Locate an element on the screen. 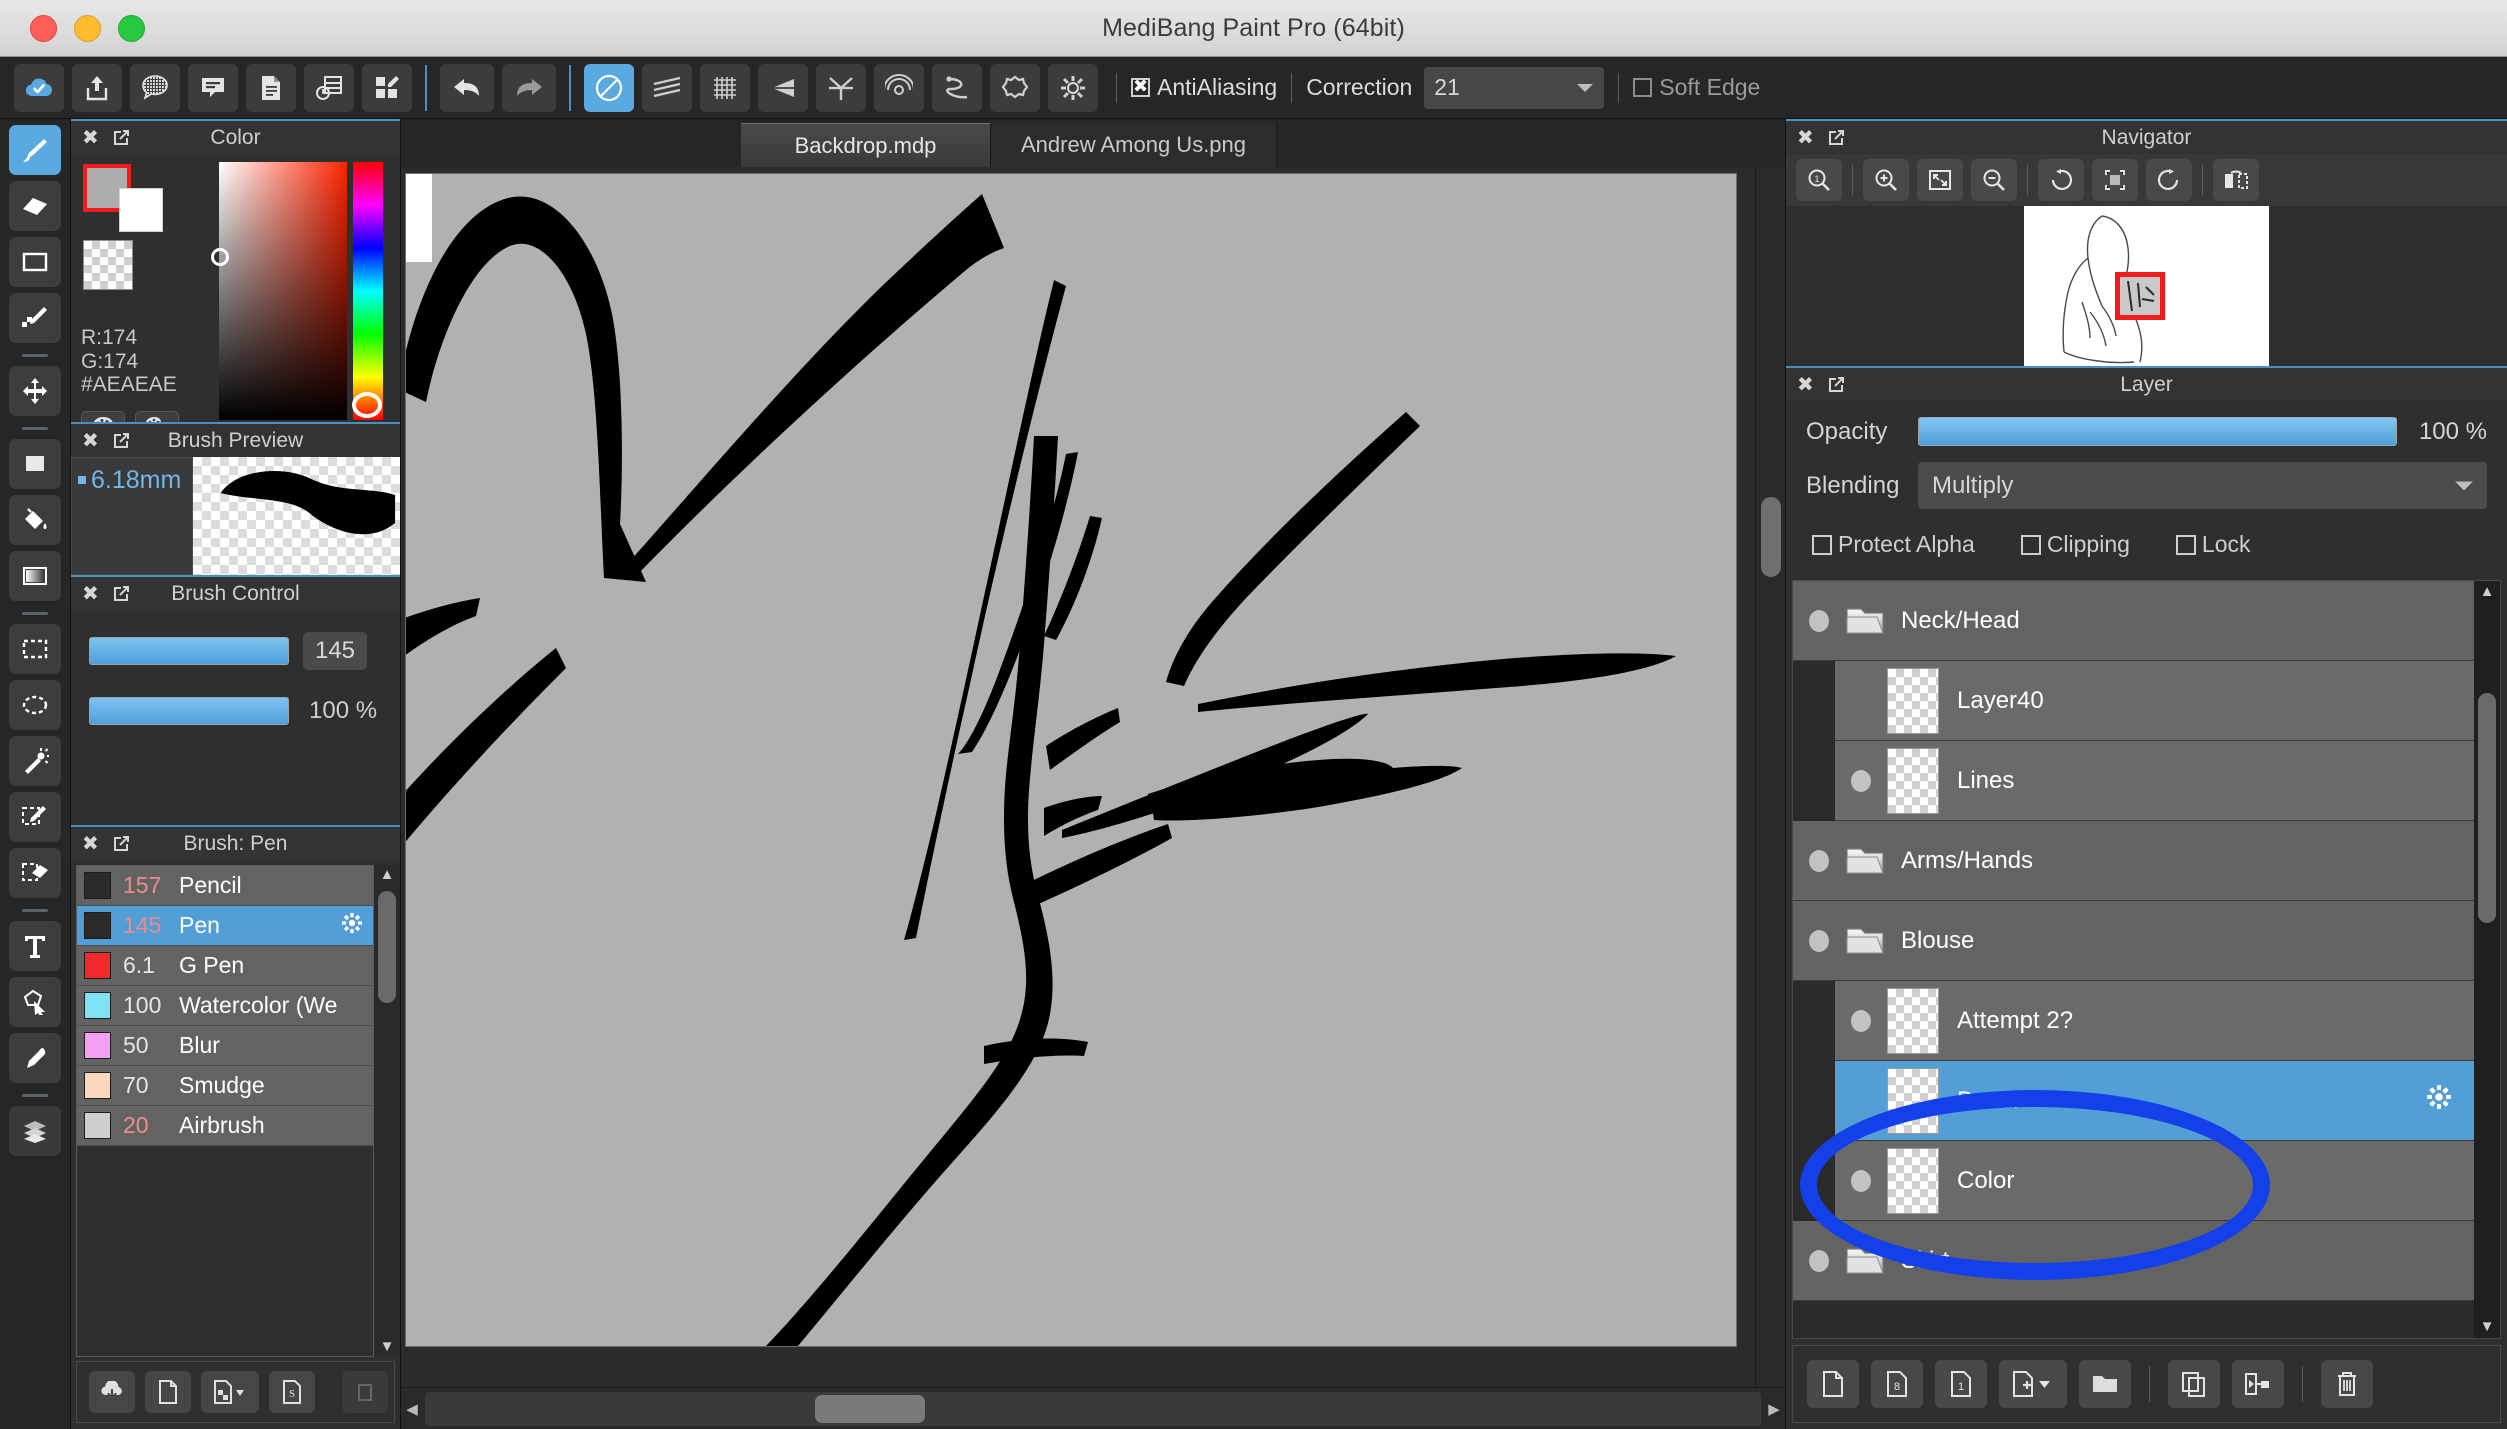  layer-list-scrollbar: ▲ ▼ is located at coordinates (2487, 959).